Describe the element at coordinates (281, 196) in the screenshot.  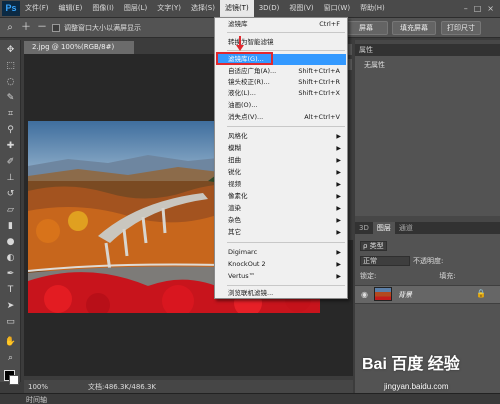
I see `menu-item-pixelate: 像素化 ▶` at that location.